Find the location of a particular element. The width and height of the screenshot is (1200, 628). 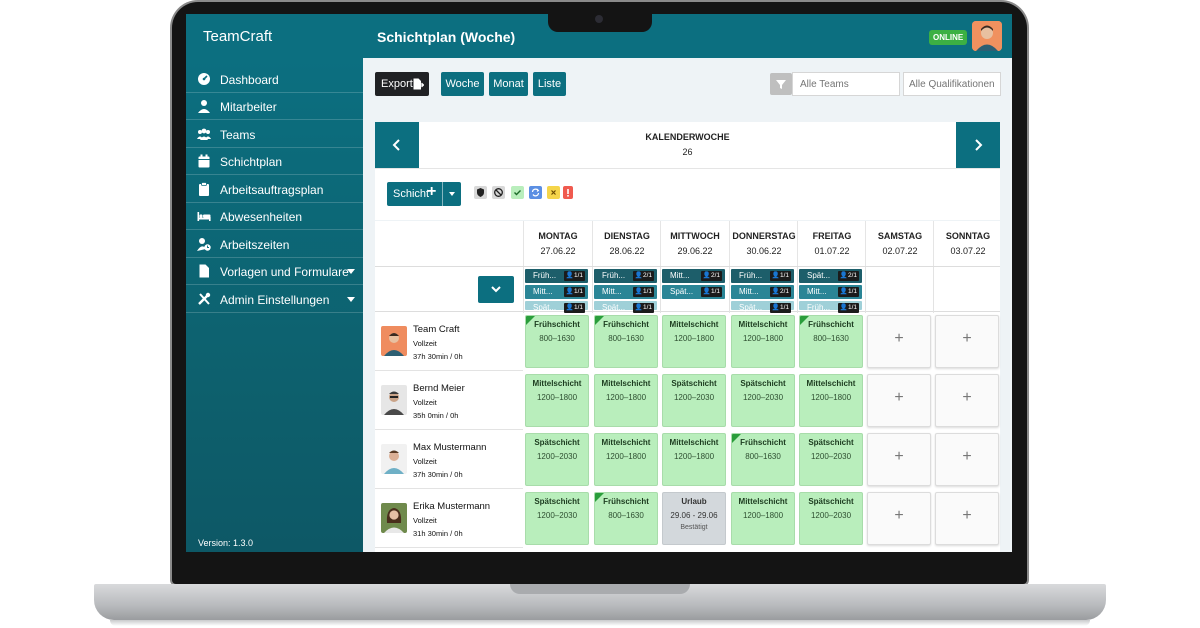

view-week-button: Woche is located at coordinates (462, 84).